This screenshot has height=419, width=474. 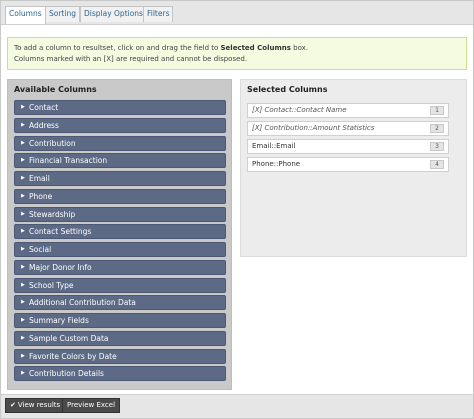 What do you see at coordinates (313, 128) in the screenshot?
I see `selected-item-label: [X] Contribution::Amount Statistics` at bounding box center [313, 128].